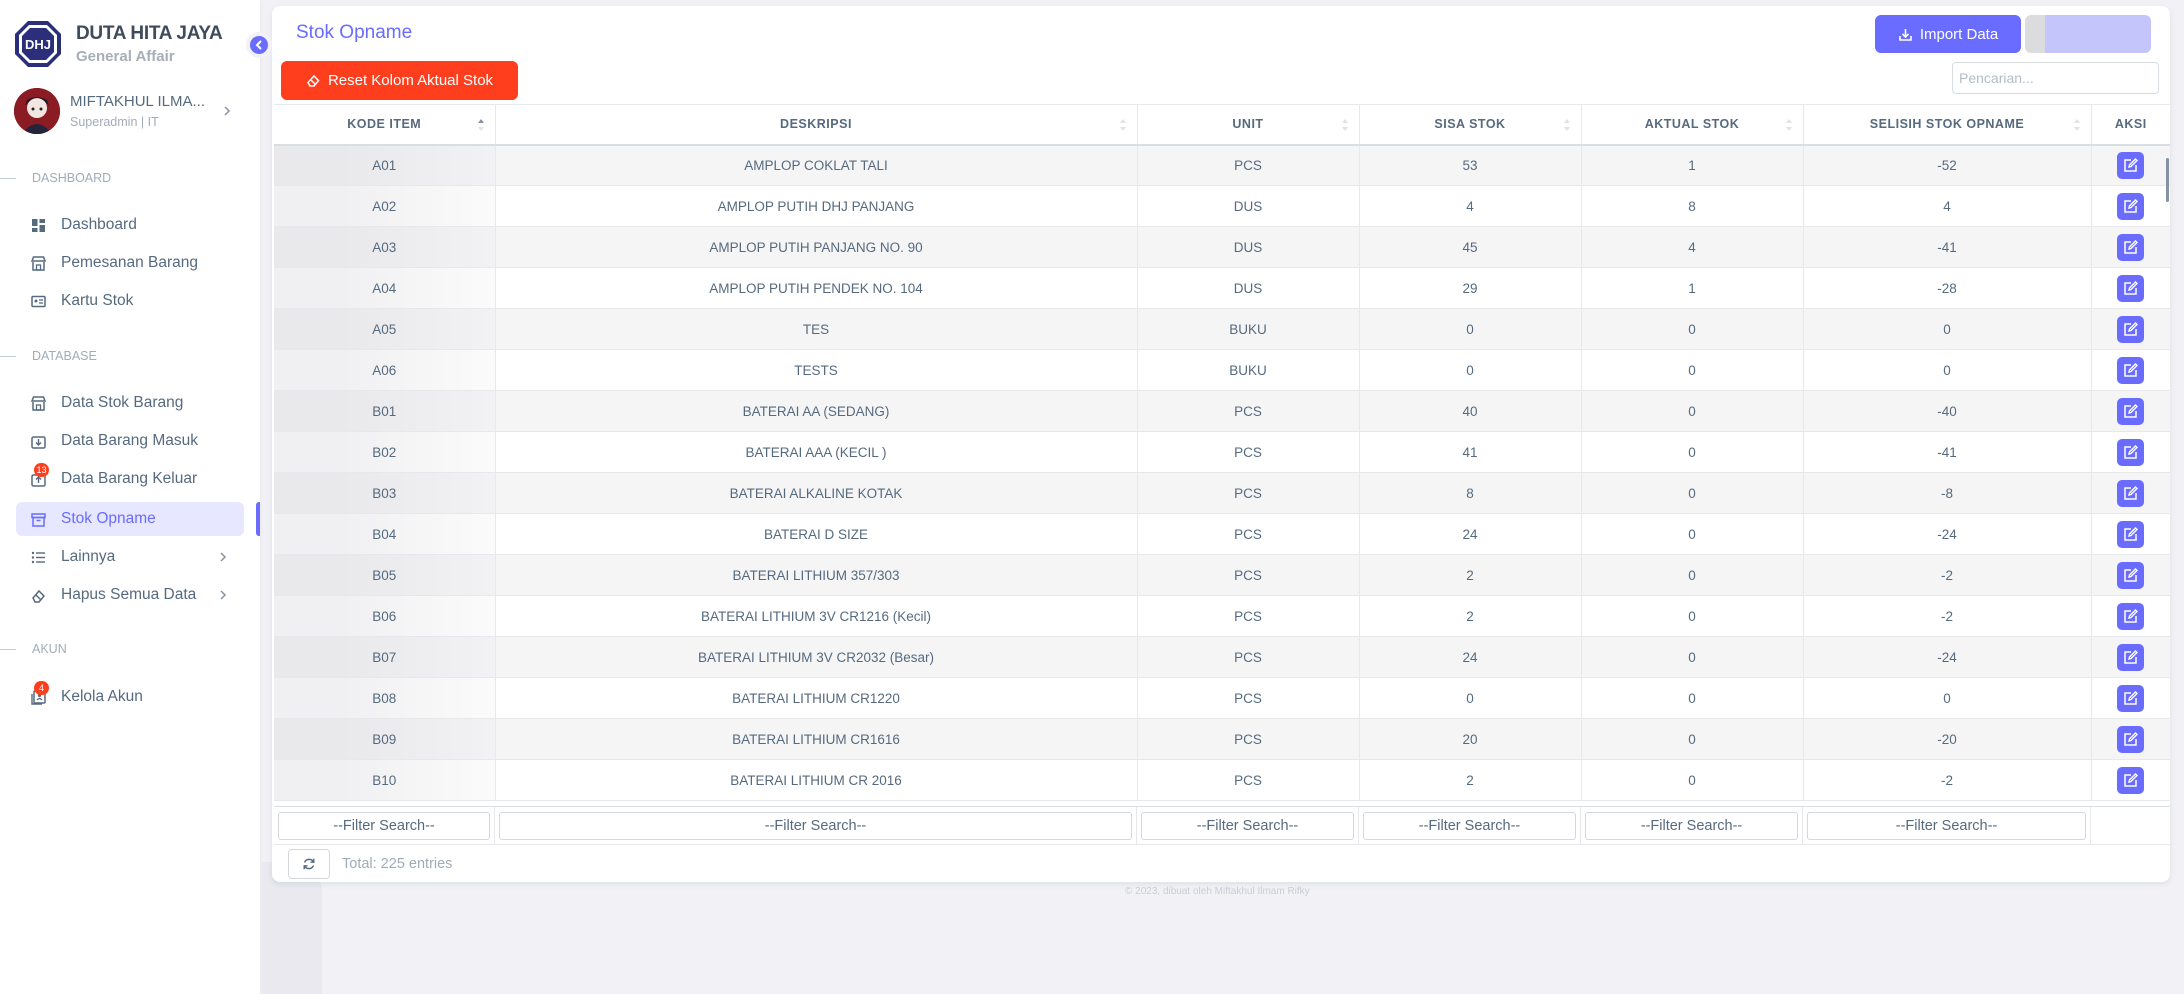 This screenshot has width=2184, height=994. Describe the element at coordinates (309, 863) in the screenshot. I see `refresh-button` at that location.